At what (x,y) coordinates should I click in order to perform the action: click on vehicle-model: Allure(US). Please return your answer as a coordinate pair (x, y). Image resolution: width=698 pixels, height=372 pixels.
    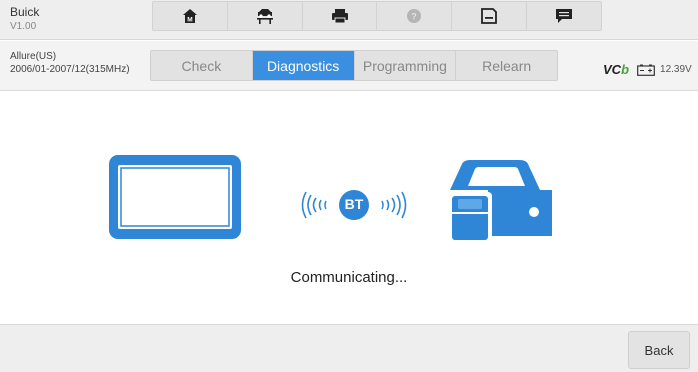
    Looking at the image, I should click on (33, 56).